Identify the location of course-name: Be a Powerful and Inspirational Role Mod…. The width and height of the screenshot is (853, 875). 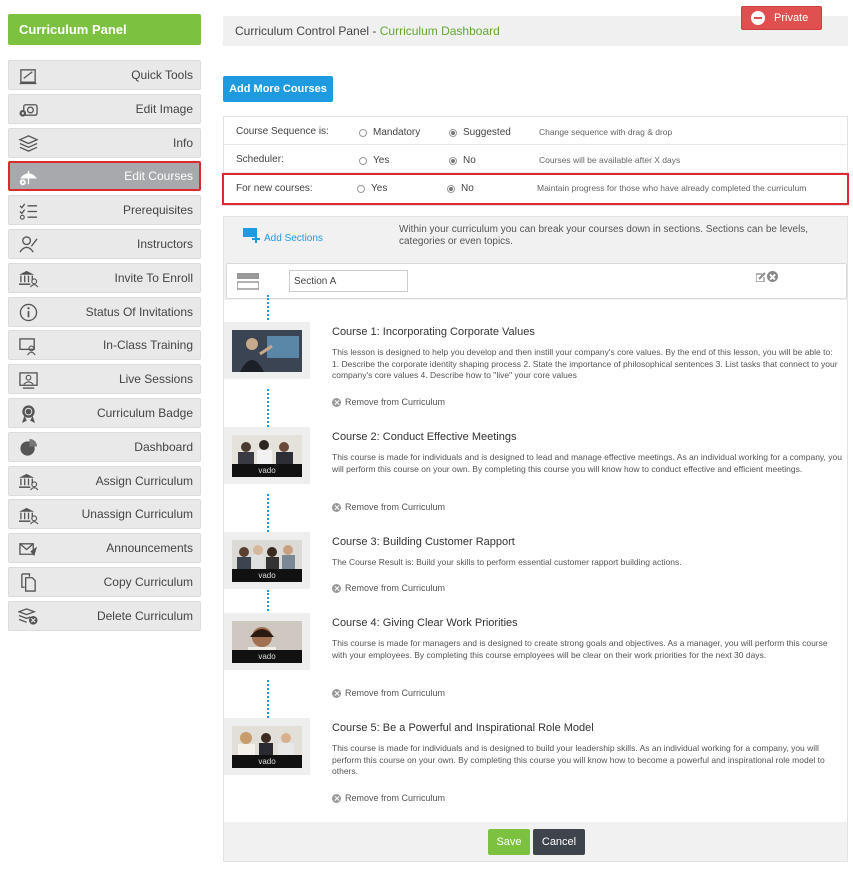
(488, 728).